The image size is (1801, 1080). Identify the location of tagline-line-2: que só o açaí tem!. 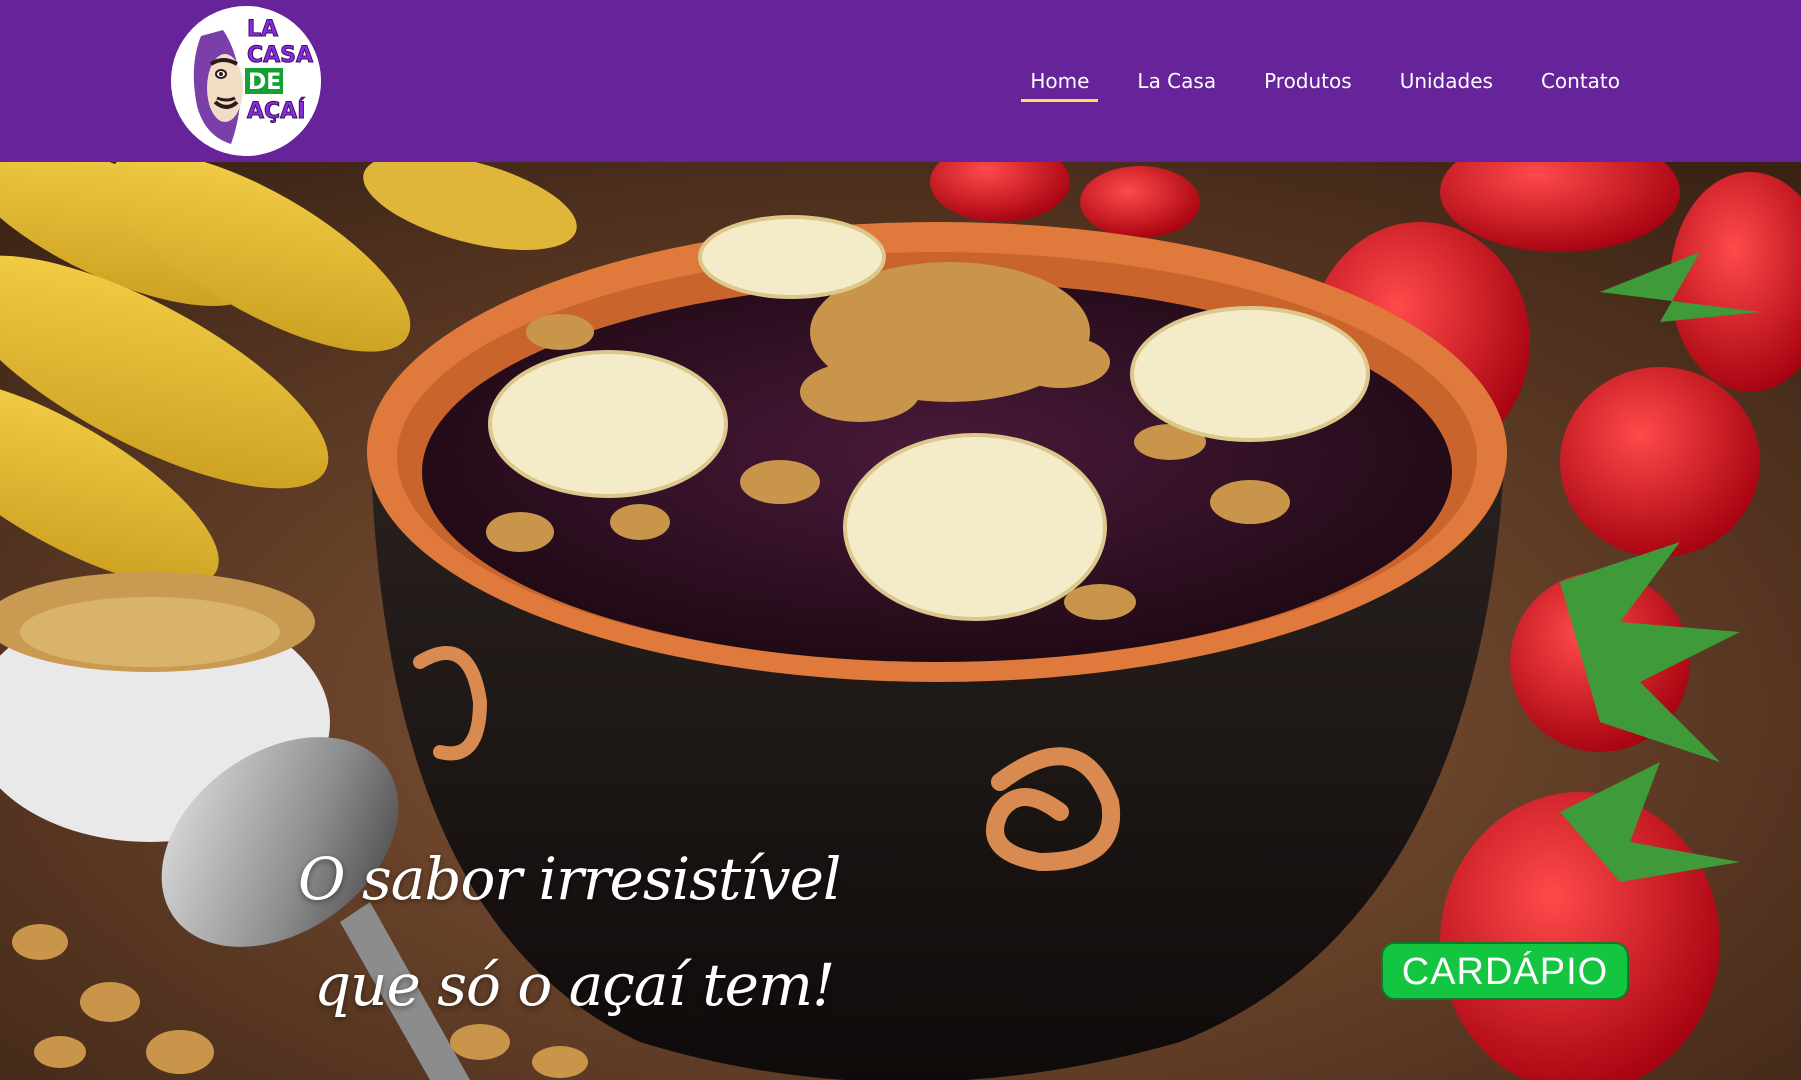
(574, 985).